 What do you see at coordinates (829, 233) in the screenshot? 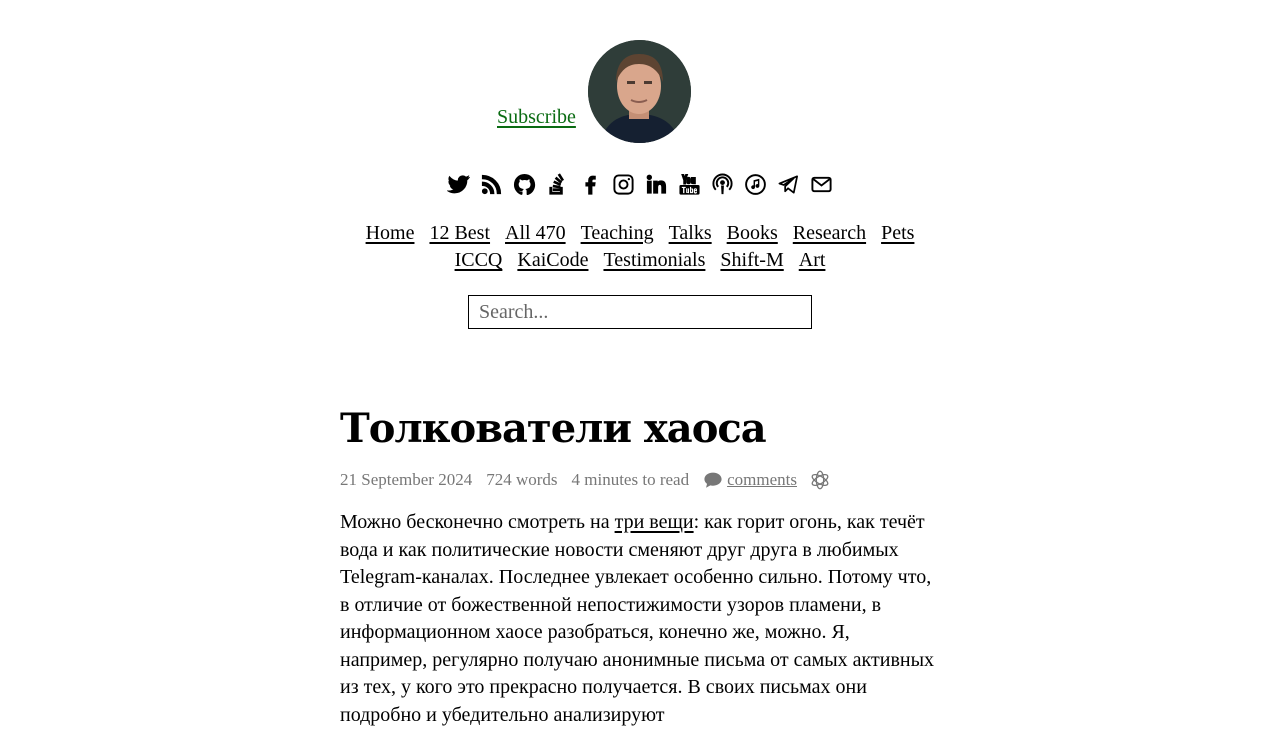
I see `nav-research: Research` at bounding box center [829, 233].